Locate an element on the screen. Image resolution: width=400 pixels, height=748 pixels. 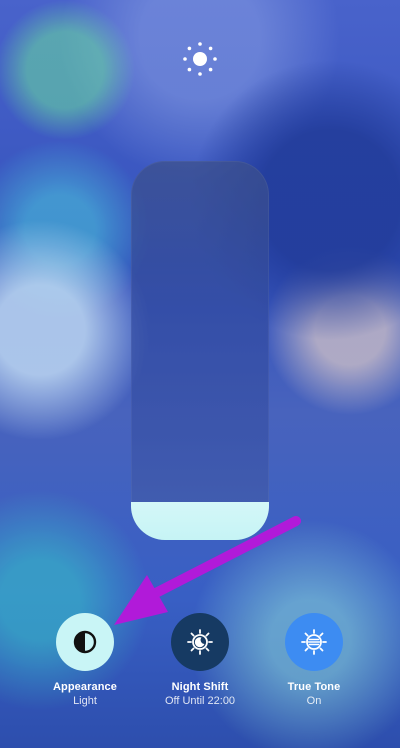
true-tone-title: True Tone is located at coordinates (314, 687).